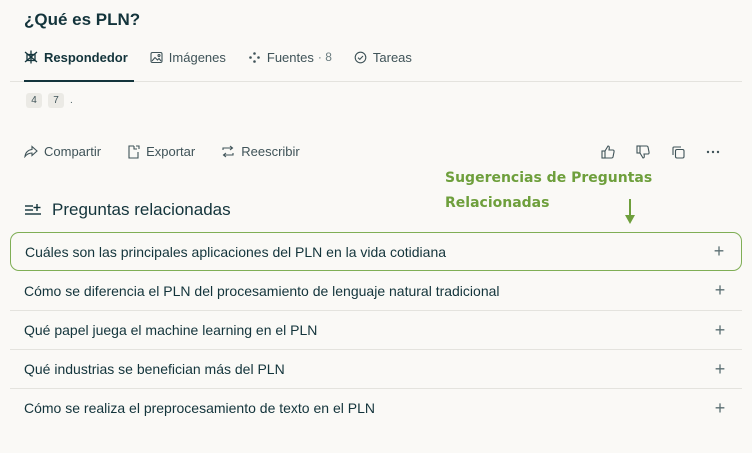  I want to click on tab-respondedor: Respondedor, so click(76, 57).